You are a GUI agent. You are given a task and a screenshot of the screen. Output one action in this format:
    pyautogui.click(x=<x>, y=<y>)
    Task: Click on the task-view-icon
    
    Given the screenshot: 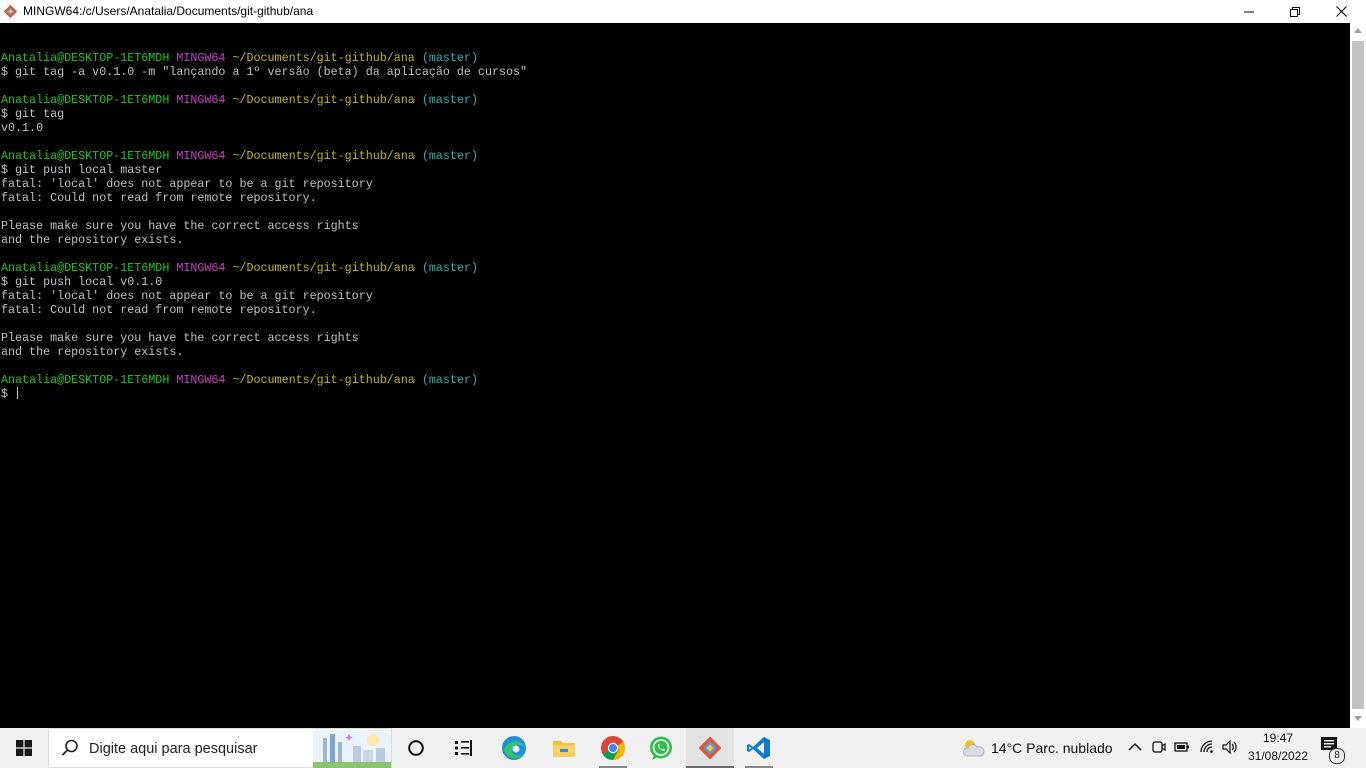 What is the action you would take?
    pyautogui.click(x=416, y=748)
    